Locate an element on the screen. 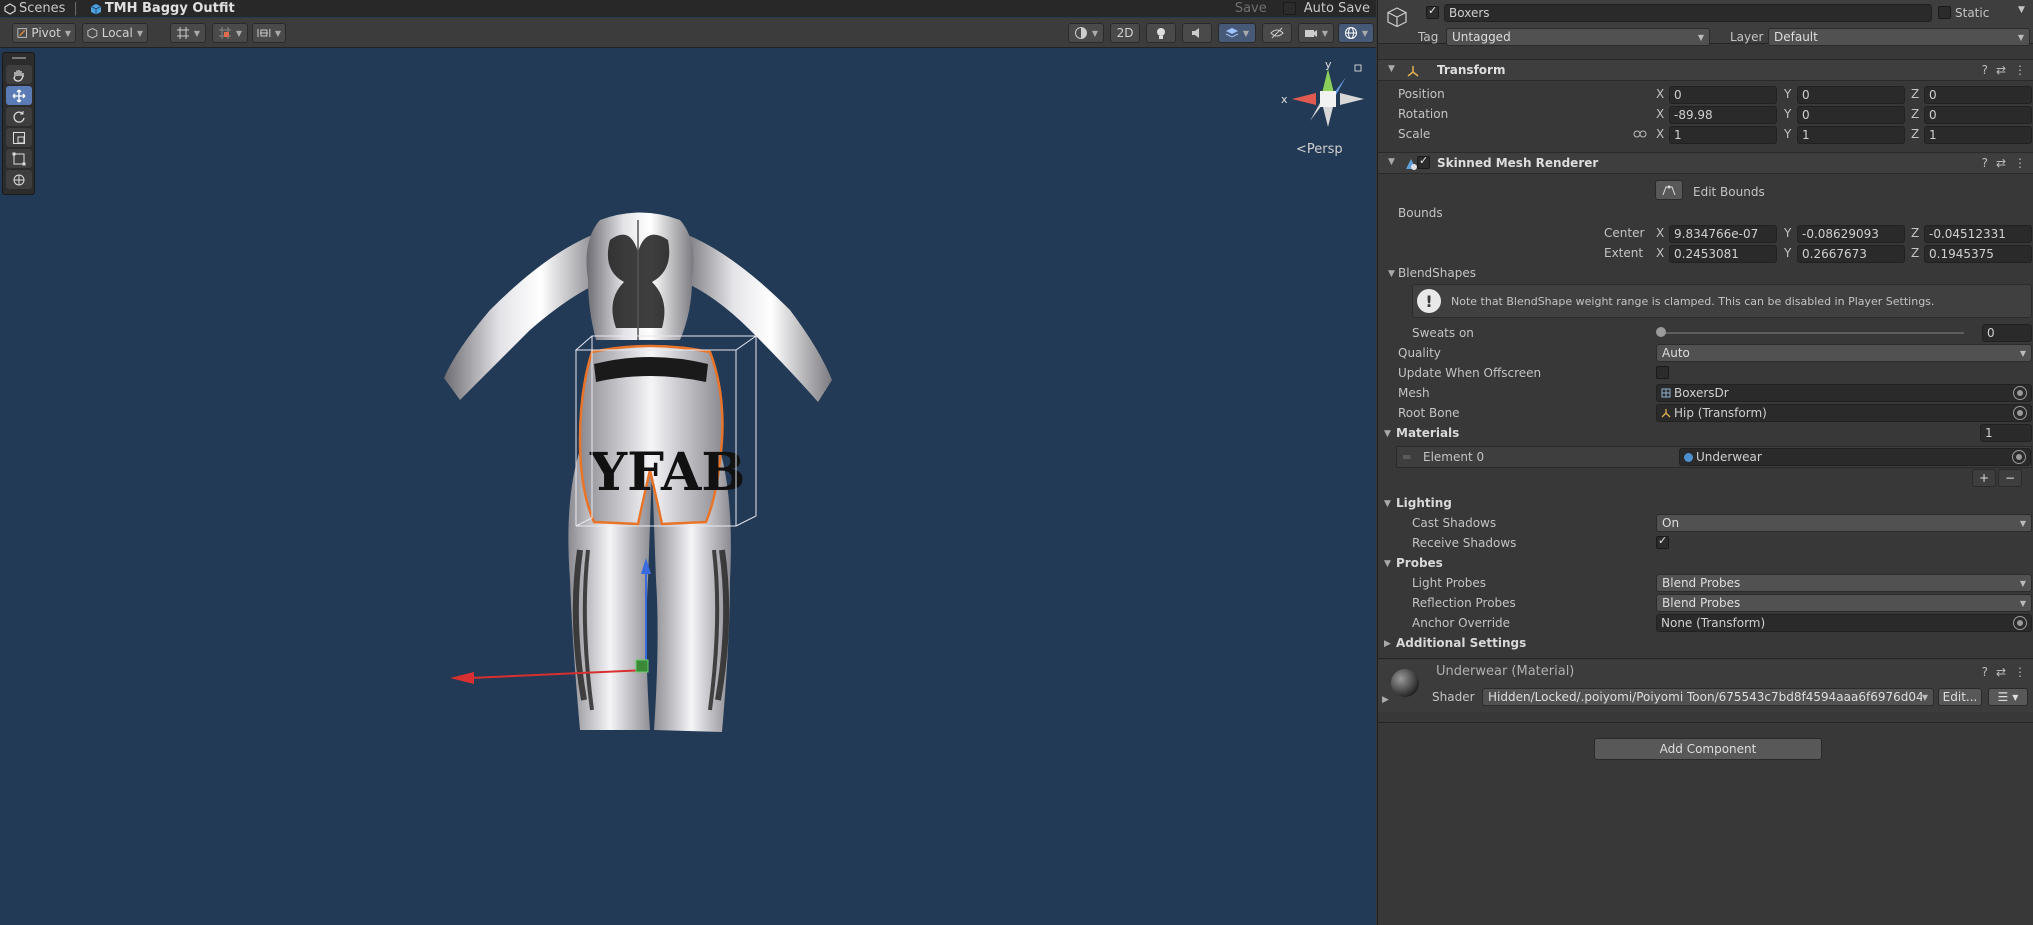  skinned-mesh-renderer-header: ▼ Skinned Mesh Renderer ? ⇄ ⋮ is located at coordinates (1705, 163).